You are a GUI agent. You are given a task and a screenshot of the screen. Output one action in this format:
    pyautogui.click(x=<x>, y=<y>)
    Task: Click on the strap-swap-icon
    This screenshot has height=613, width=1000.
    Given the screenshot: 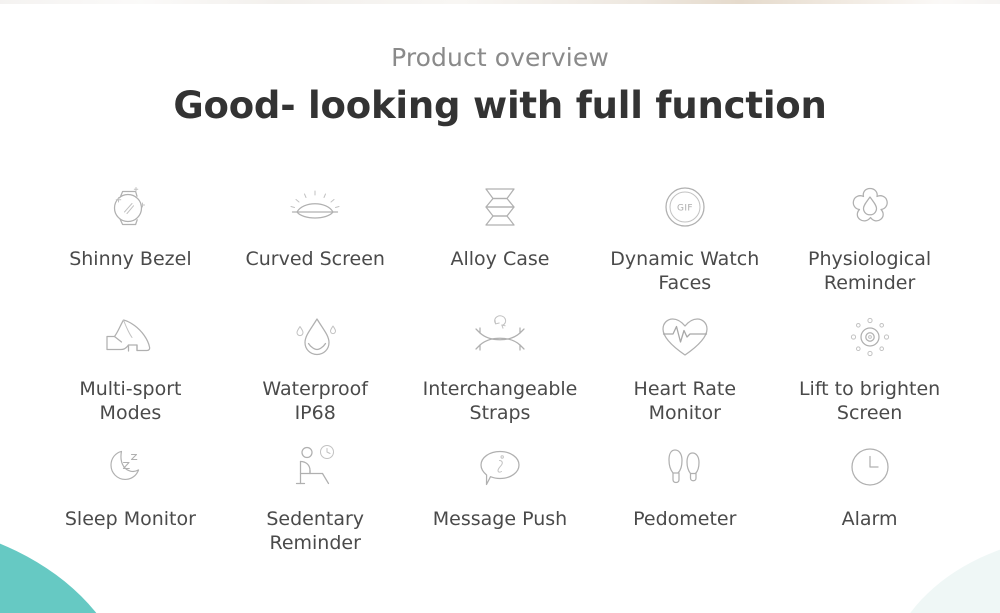 What is the action you would take?
    pyautogui.click(x=500, y=337)
    